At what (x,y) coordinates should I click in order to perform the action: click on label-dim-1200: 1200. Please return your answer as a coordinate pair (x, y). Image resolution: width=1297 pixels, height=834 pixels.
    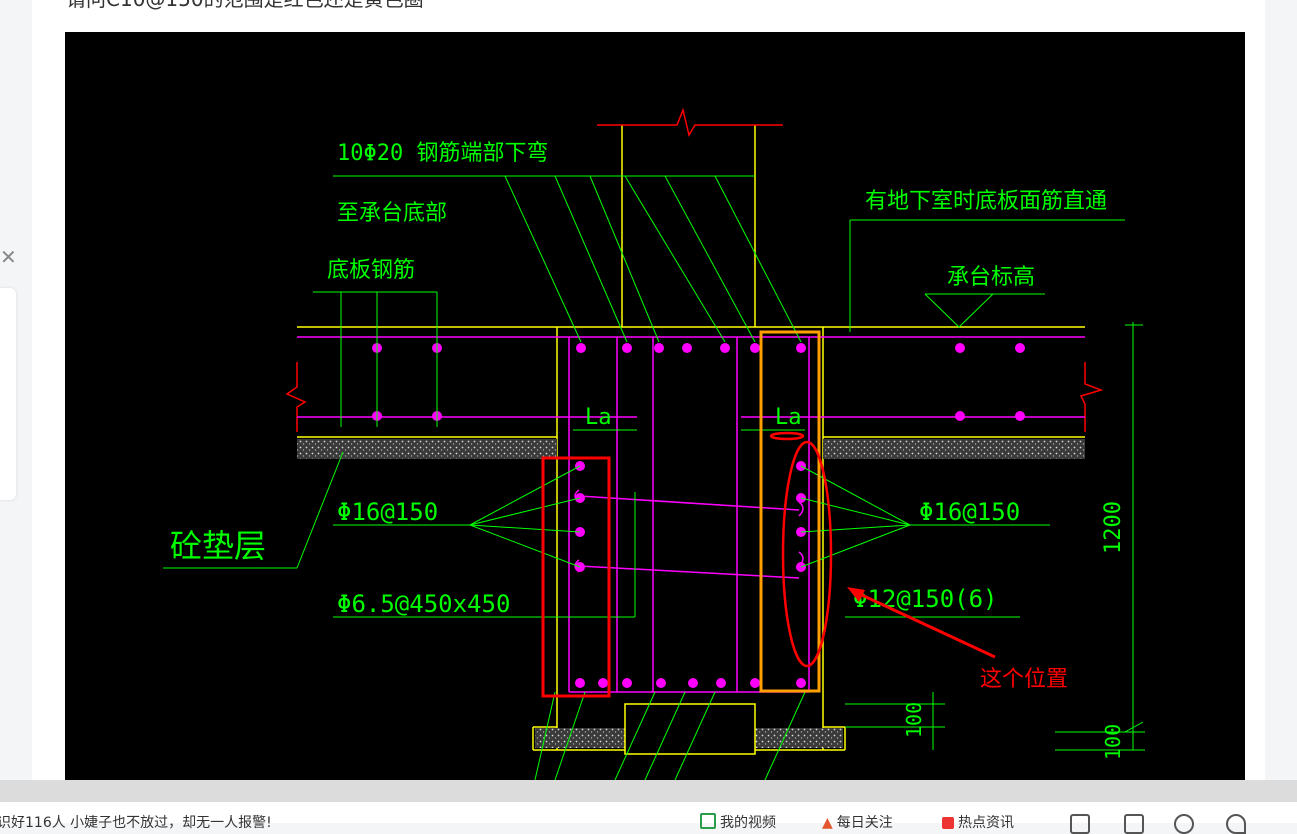
    Looking at the image, I should click on (1113, 527).